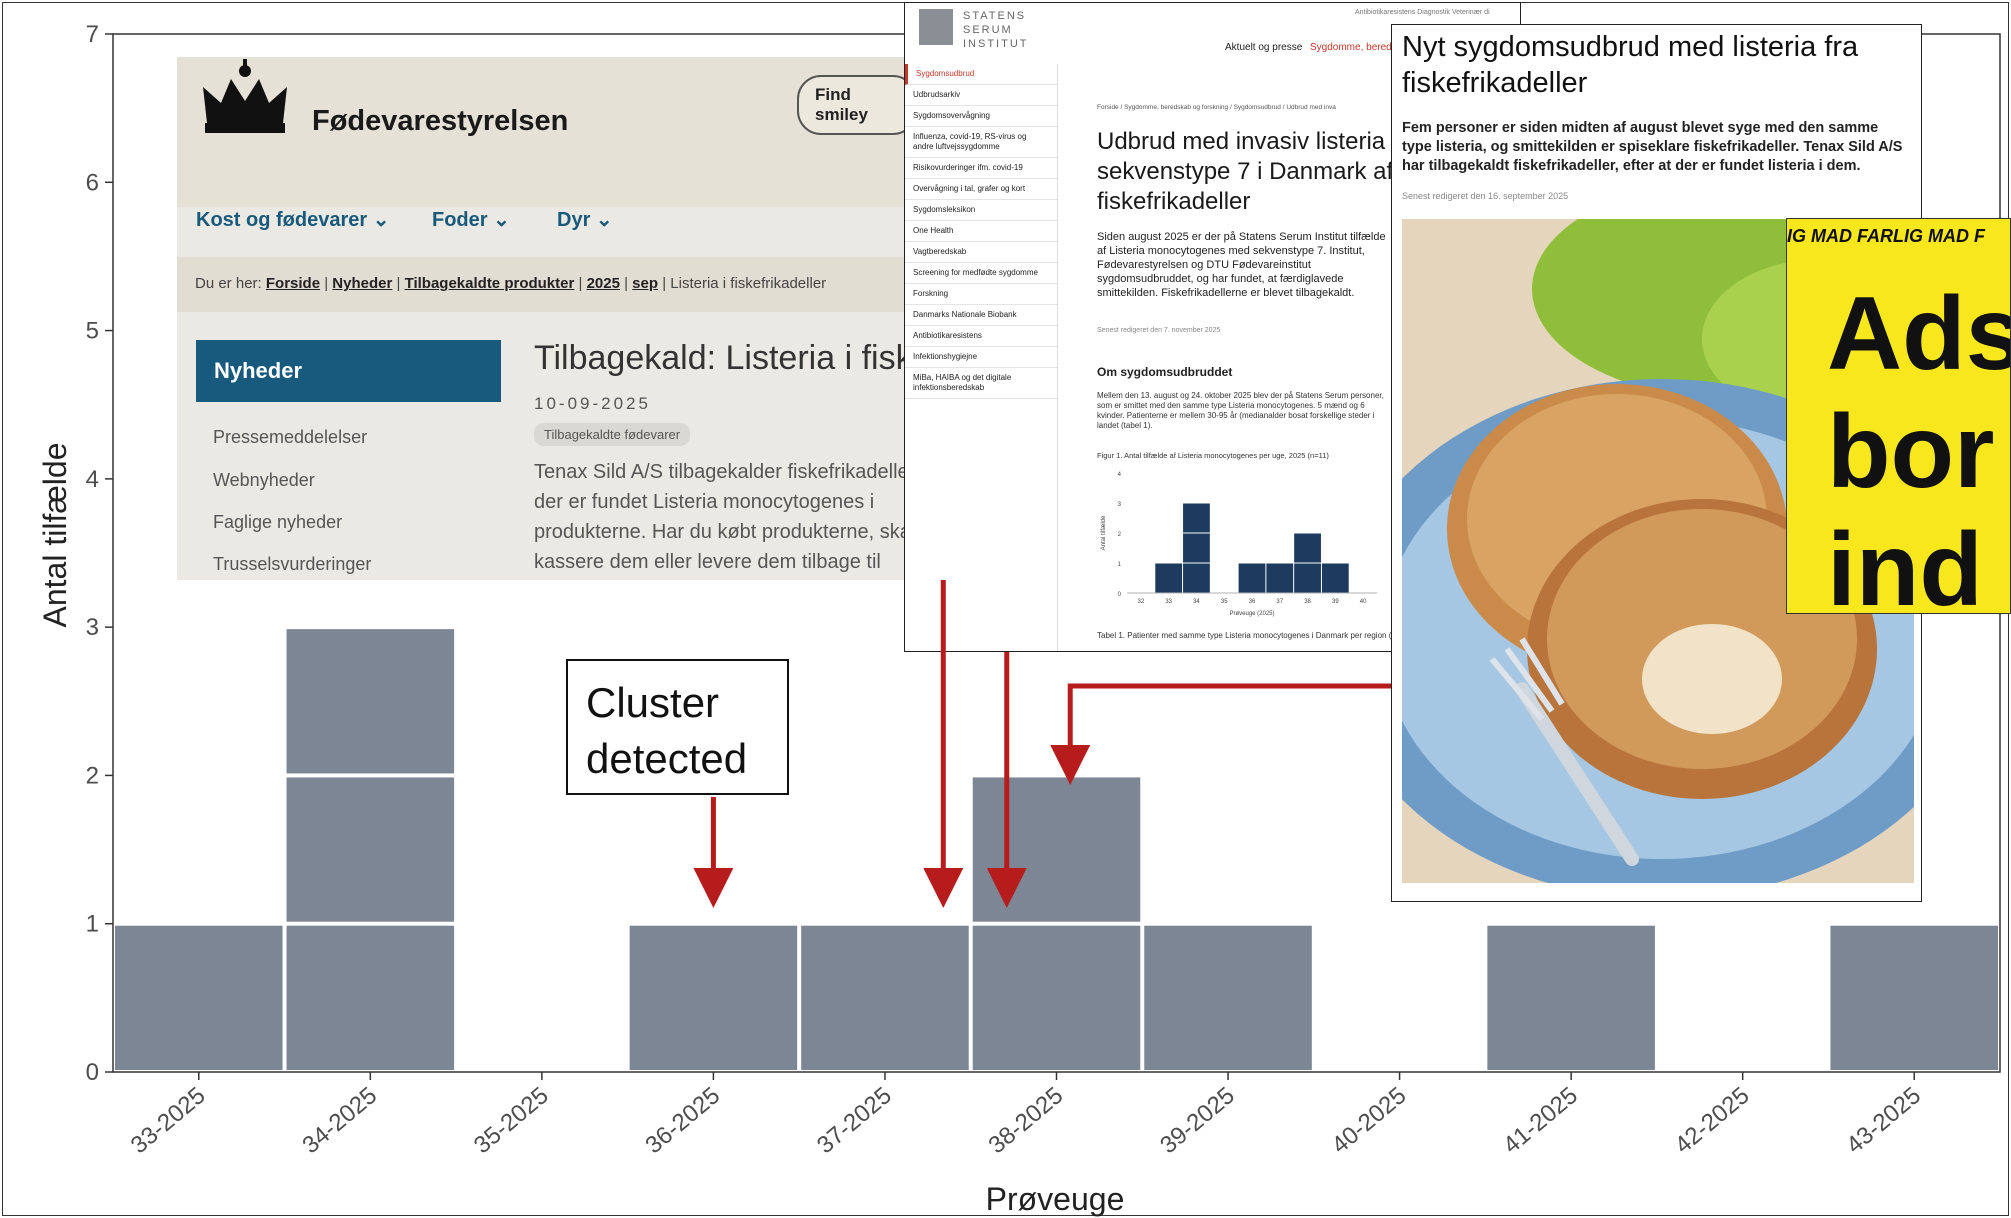 The image size is (2011, 1218). Describe the element at coordinates (1905, 563) in the screenshot. I see `banner-line: ind` at that location.